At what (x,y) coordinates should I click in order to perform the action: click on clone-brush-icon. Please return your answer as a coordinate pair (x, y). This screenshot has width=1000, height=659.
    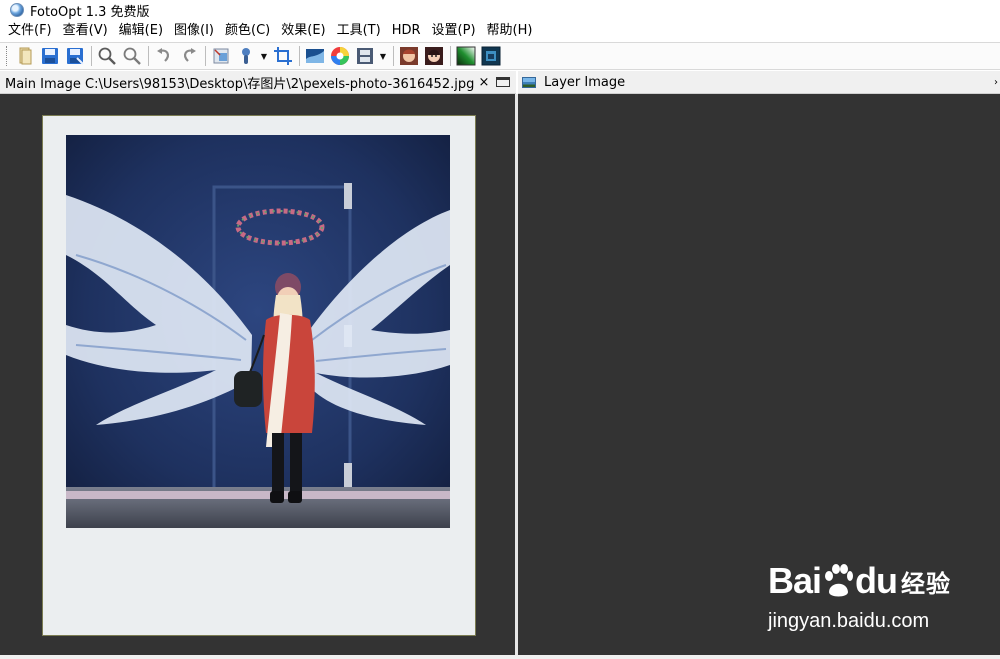
    Looking at the image, I should click on (246, 56).